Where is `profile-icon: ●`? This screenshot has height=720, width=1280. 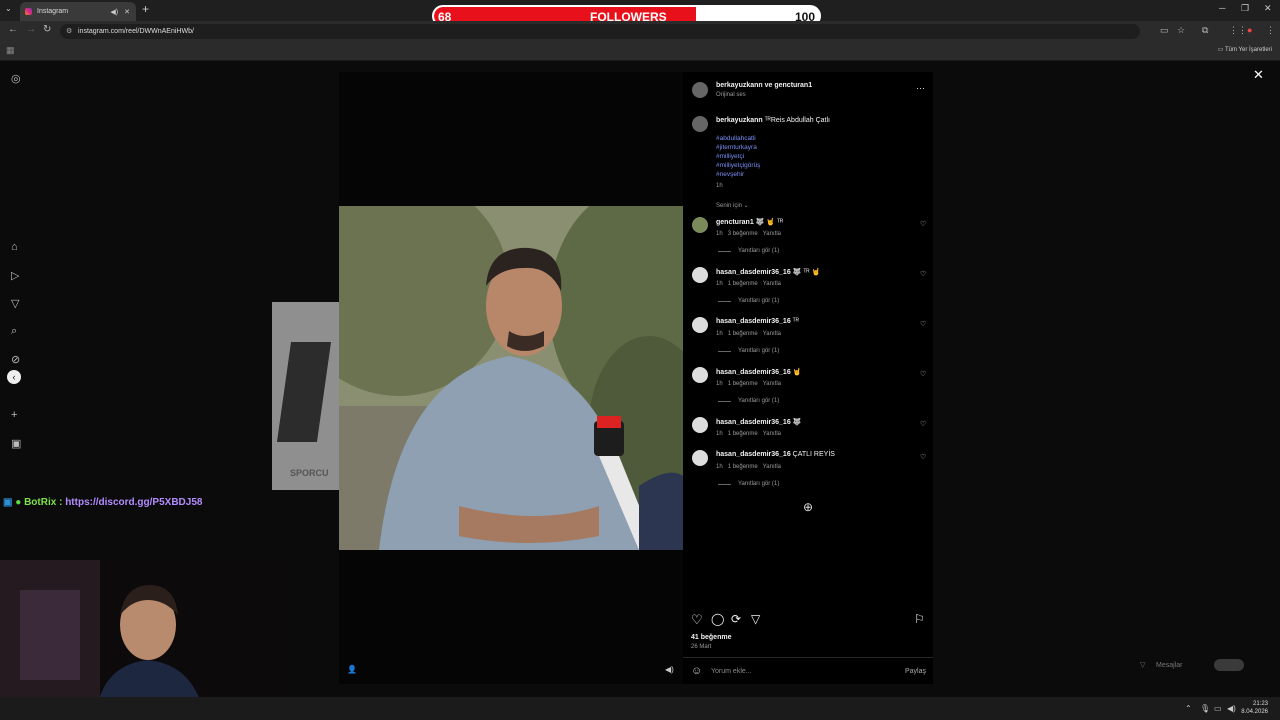 profile-icon: ● is located at coordinates (1249, 30).